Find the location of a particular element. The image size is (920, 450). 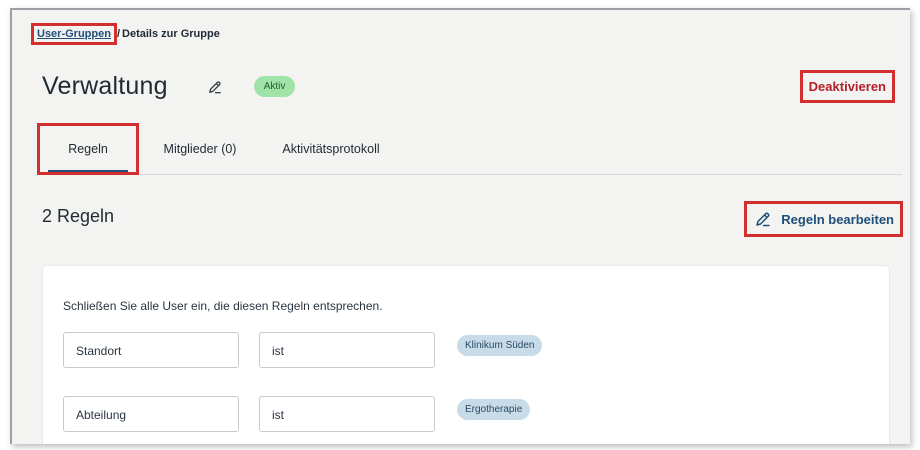

page-title: Verwaltung is located at coordinates (105, 86).